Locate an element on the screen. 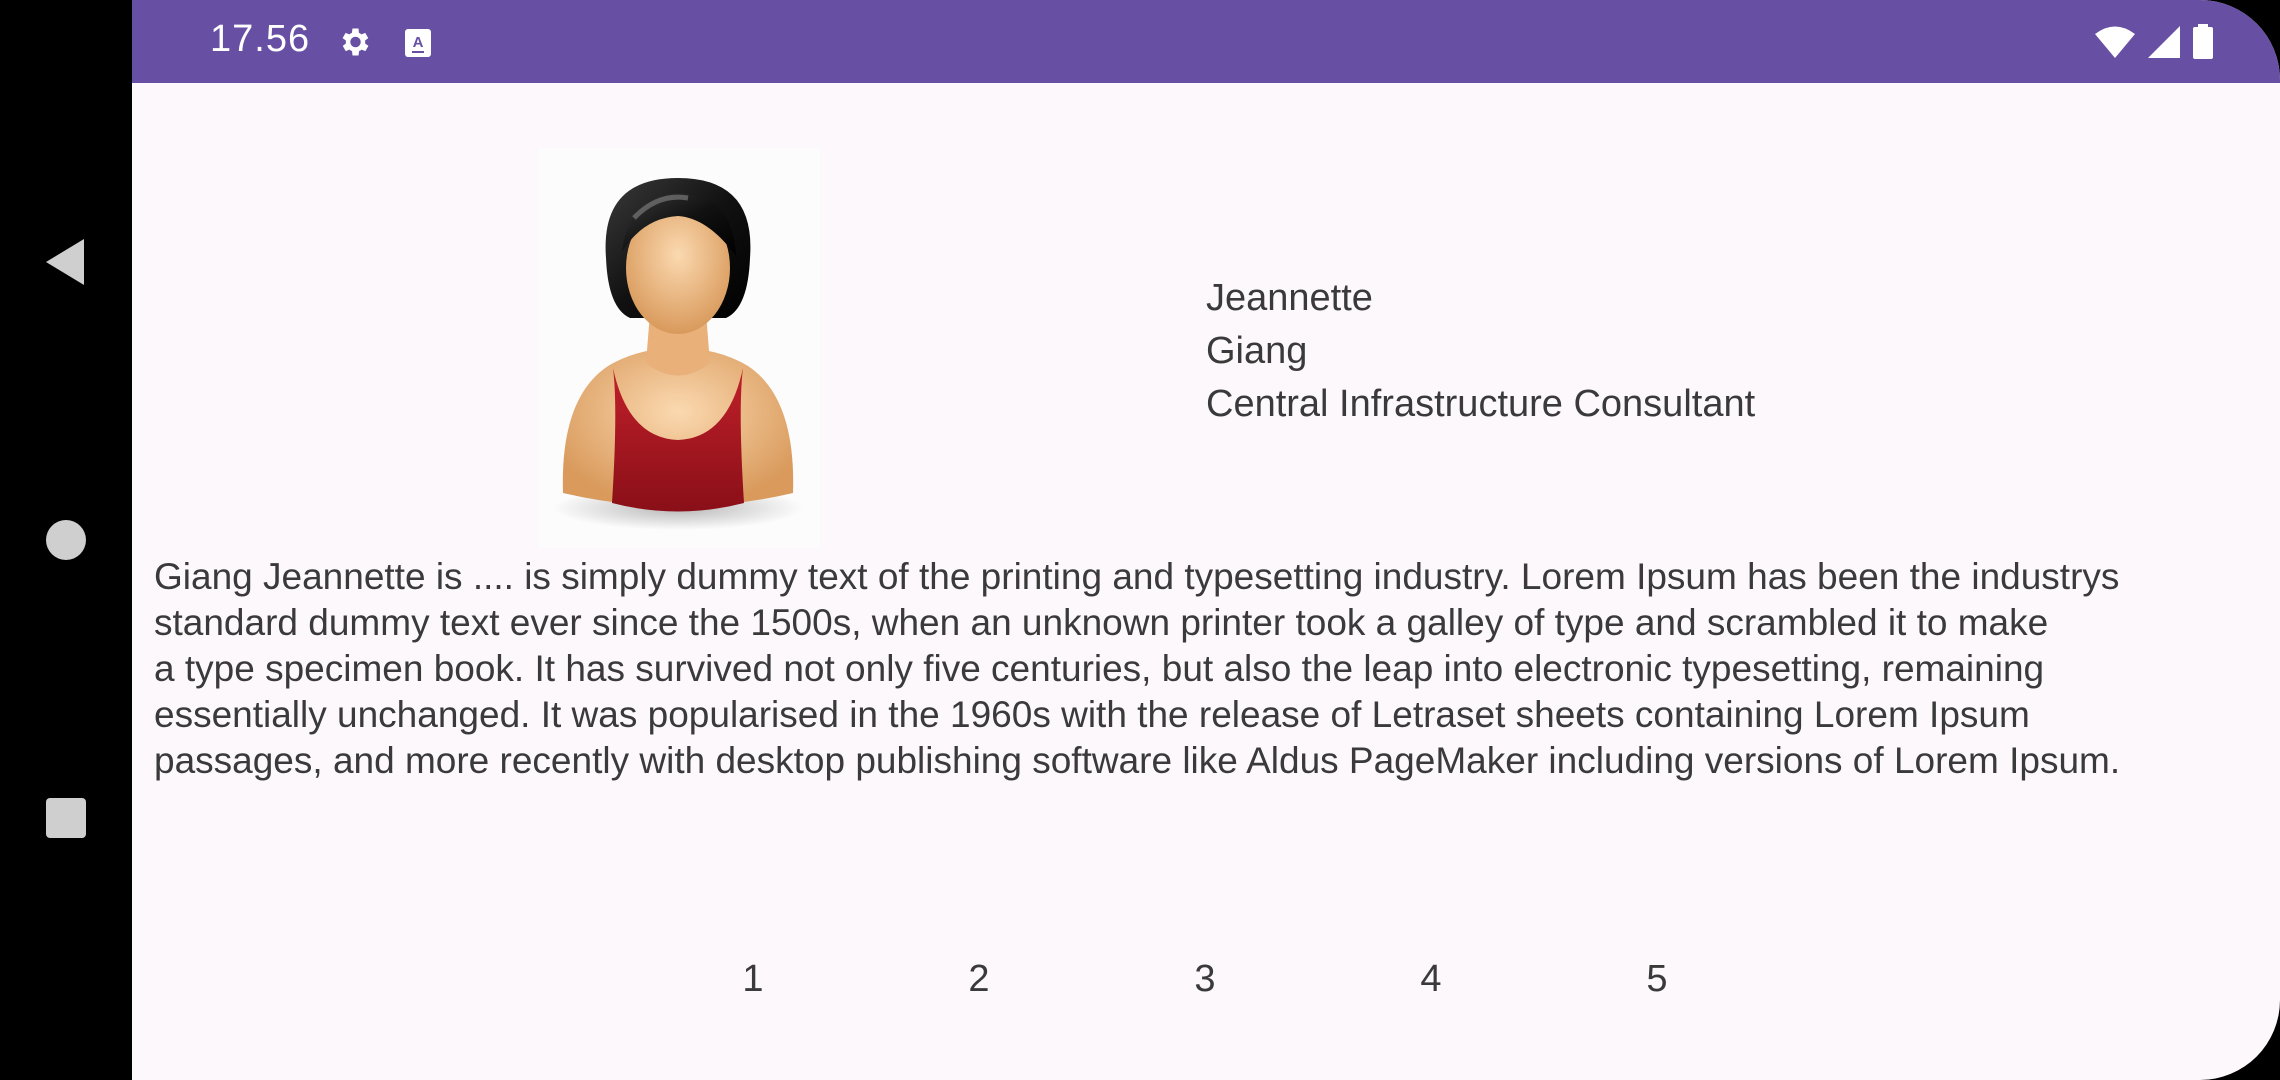 Image resolution: width=2280 pixels, height=1080 pixels. first-name: Jeannette is located at coordinates (1289, 298).